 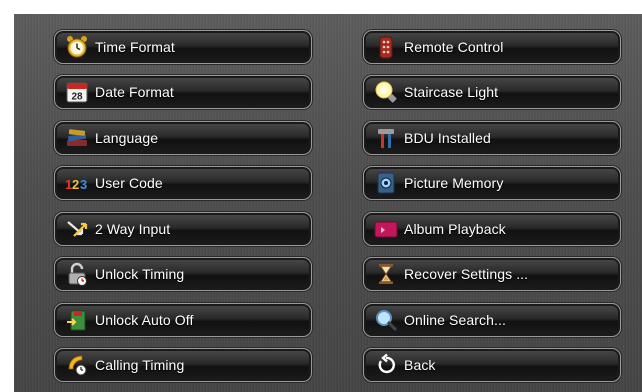 What do you see at coordinates (386, 47) in the screenshot?
I see `remote-control-icon` at bounding box center [386, 47].